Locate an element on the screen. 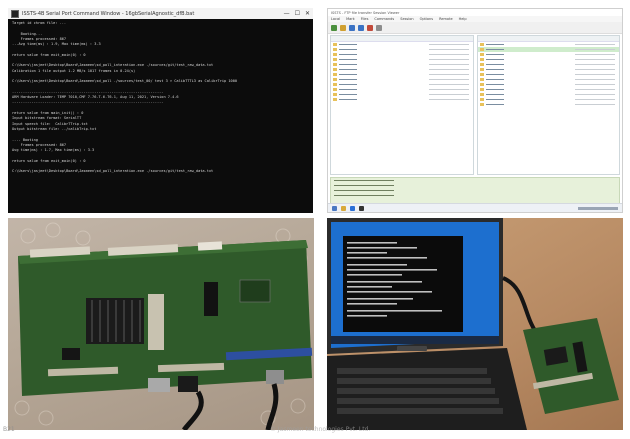 This screenshot has height=439, width=630. menu-item: Mark is located at coordinates (350, 19).